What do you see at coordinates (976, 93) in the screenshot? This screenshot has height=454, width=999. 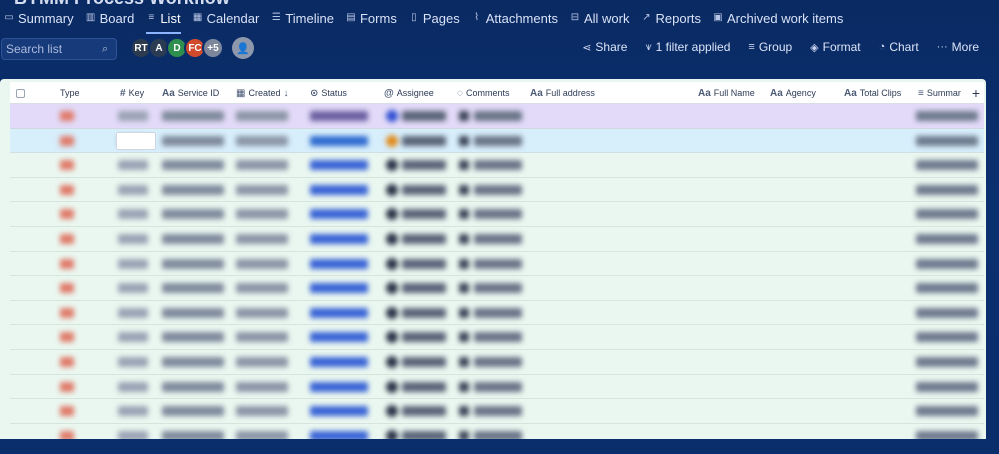 I see `add-column-icon: +` at bounding box center [976, 93].